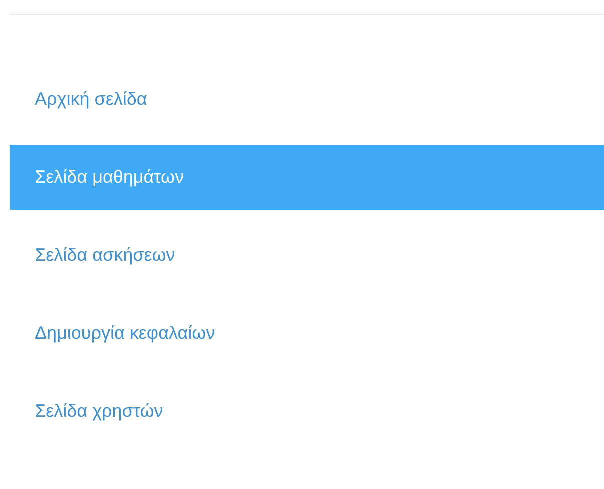 The width and height of the screenshot is (604, 489). What do you see at coordinates (307, 255) in the screenshot?
I see `nav-link: Σελίδα ασκήσεων` at bounding box center [307, 255].